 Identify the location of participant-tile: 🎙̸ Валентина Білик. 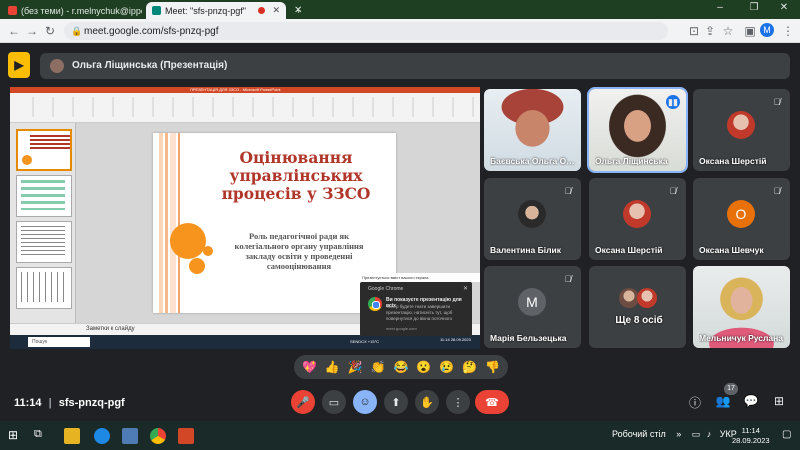
(532, 219).